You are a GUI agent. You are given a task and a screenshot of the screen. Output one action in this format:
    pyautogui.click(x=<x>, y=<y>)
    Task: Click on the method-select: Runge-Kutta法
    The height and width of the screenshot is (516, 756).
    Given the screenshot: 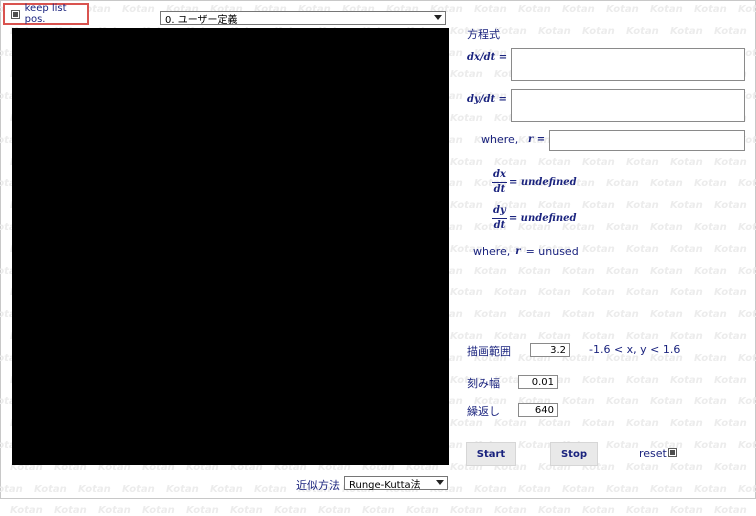 What is the action you would take?
    pyautogui.click(x=396, y=483)
    